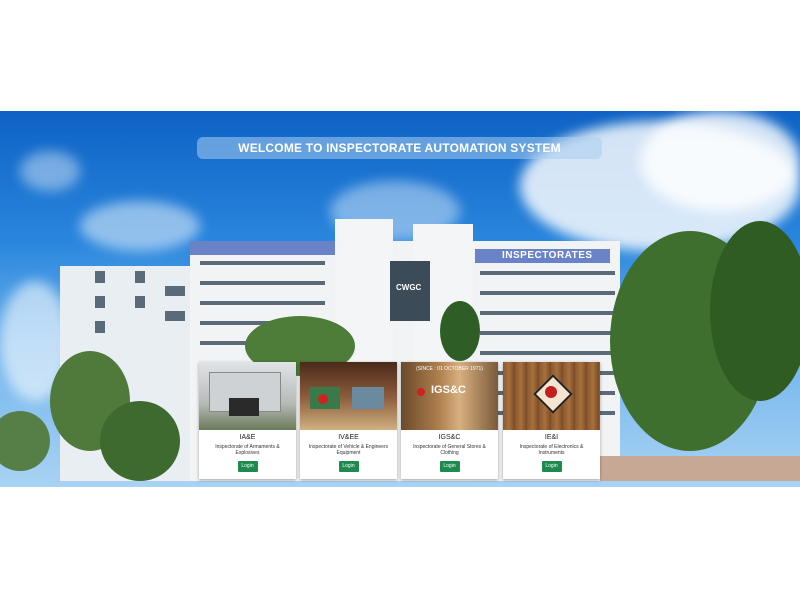 This screenshot has height=600, width=800. What do you see at coordinates (449, 369) in the screenshot?
I see `plaque-top-text: (SINCE : 01 OCTOBER 1971)` at bounding box center [449, 369].